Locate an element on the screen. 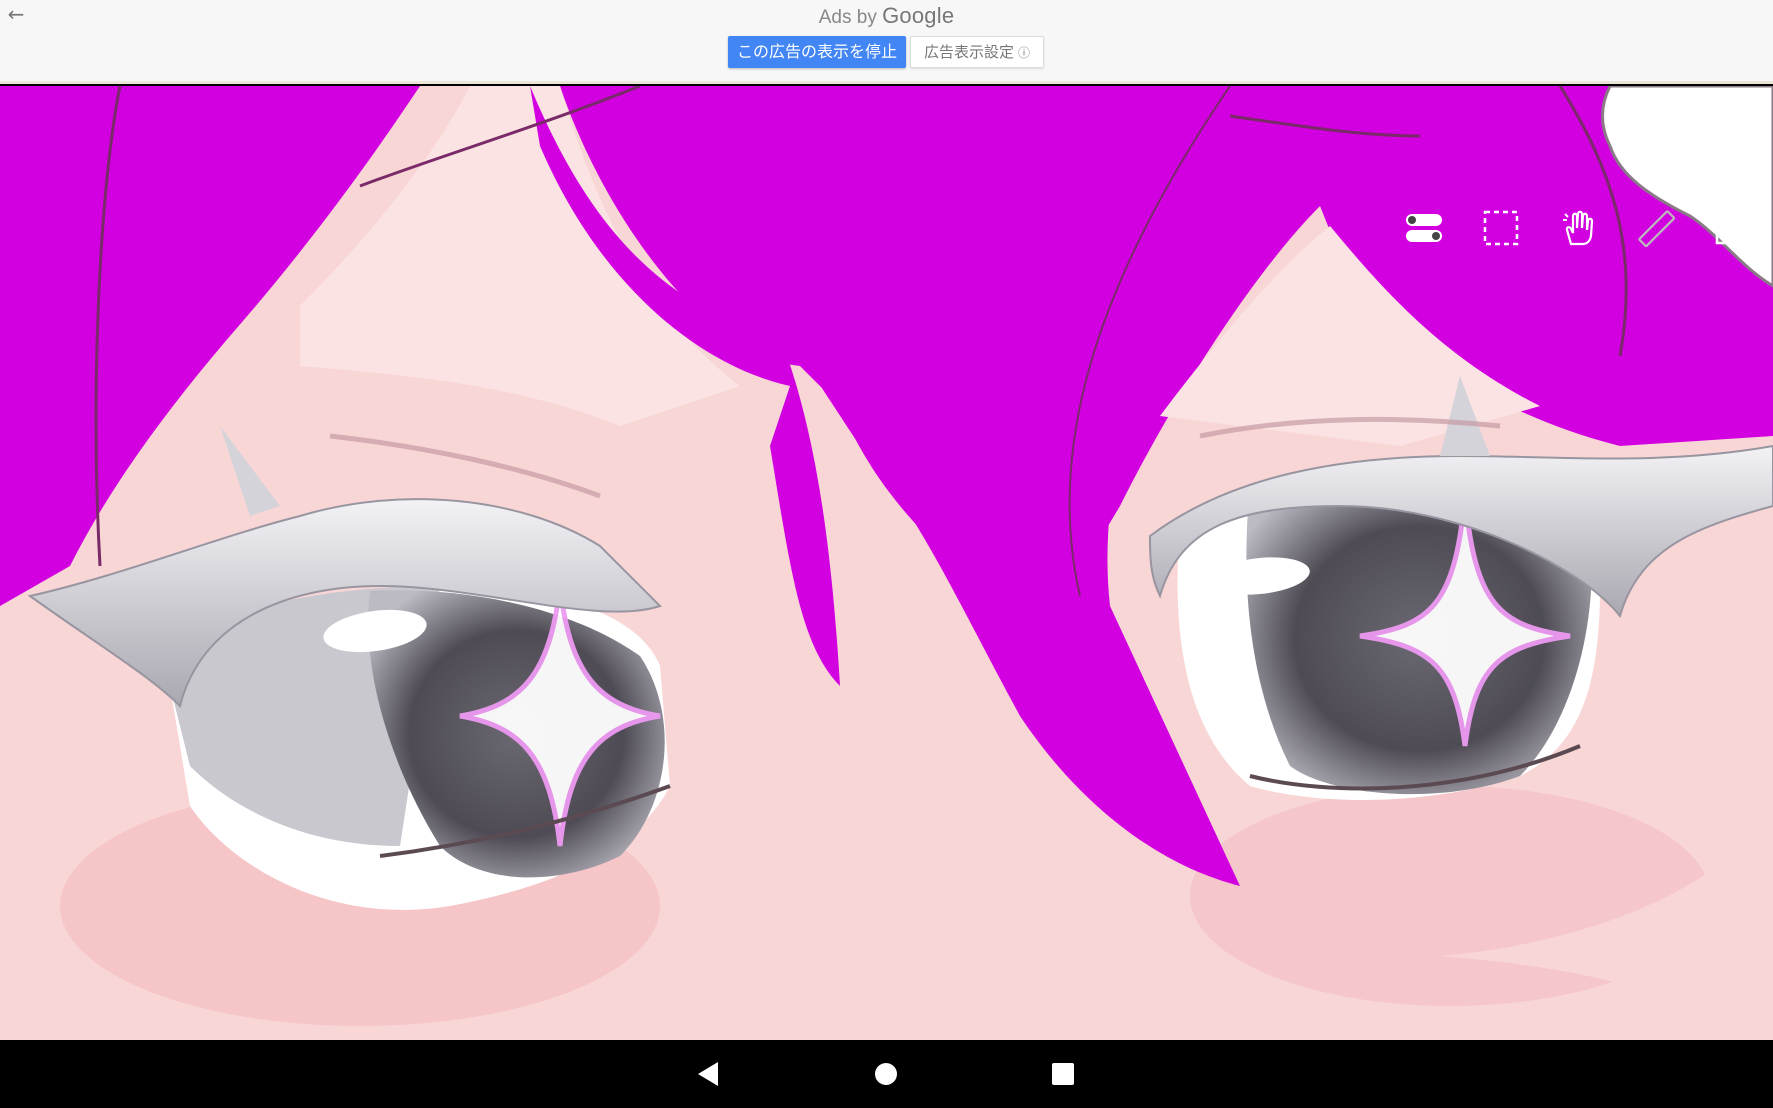  hand-icon is located at coordinates (1579, 228).